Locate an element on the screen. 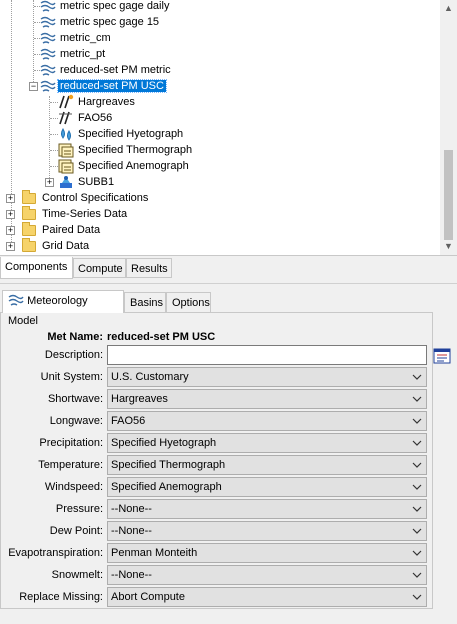 Image resolution: width=457 pixels, height=624 pixels. tree-item-precipitation: Specified Hyetograph is located at coordinates (117, 134).